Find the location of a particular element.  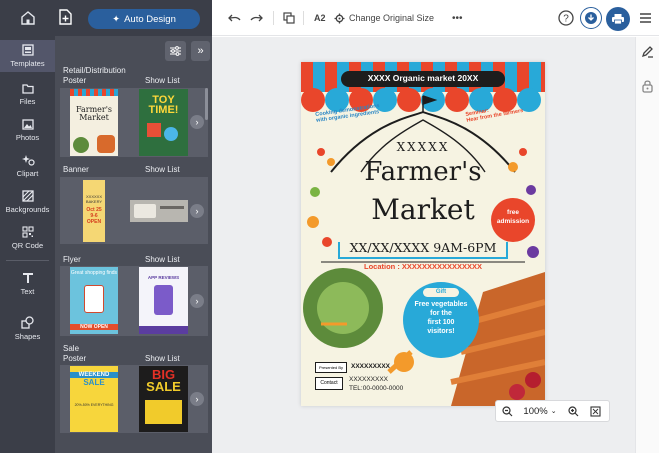

thumb-title: TOY TIME! is located at coordinates (163, 105).